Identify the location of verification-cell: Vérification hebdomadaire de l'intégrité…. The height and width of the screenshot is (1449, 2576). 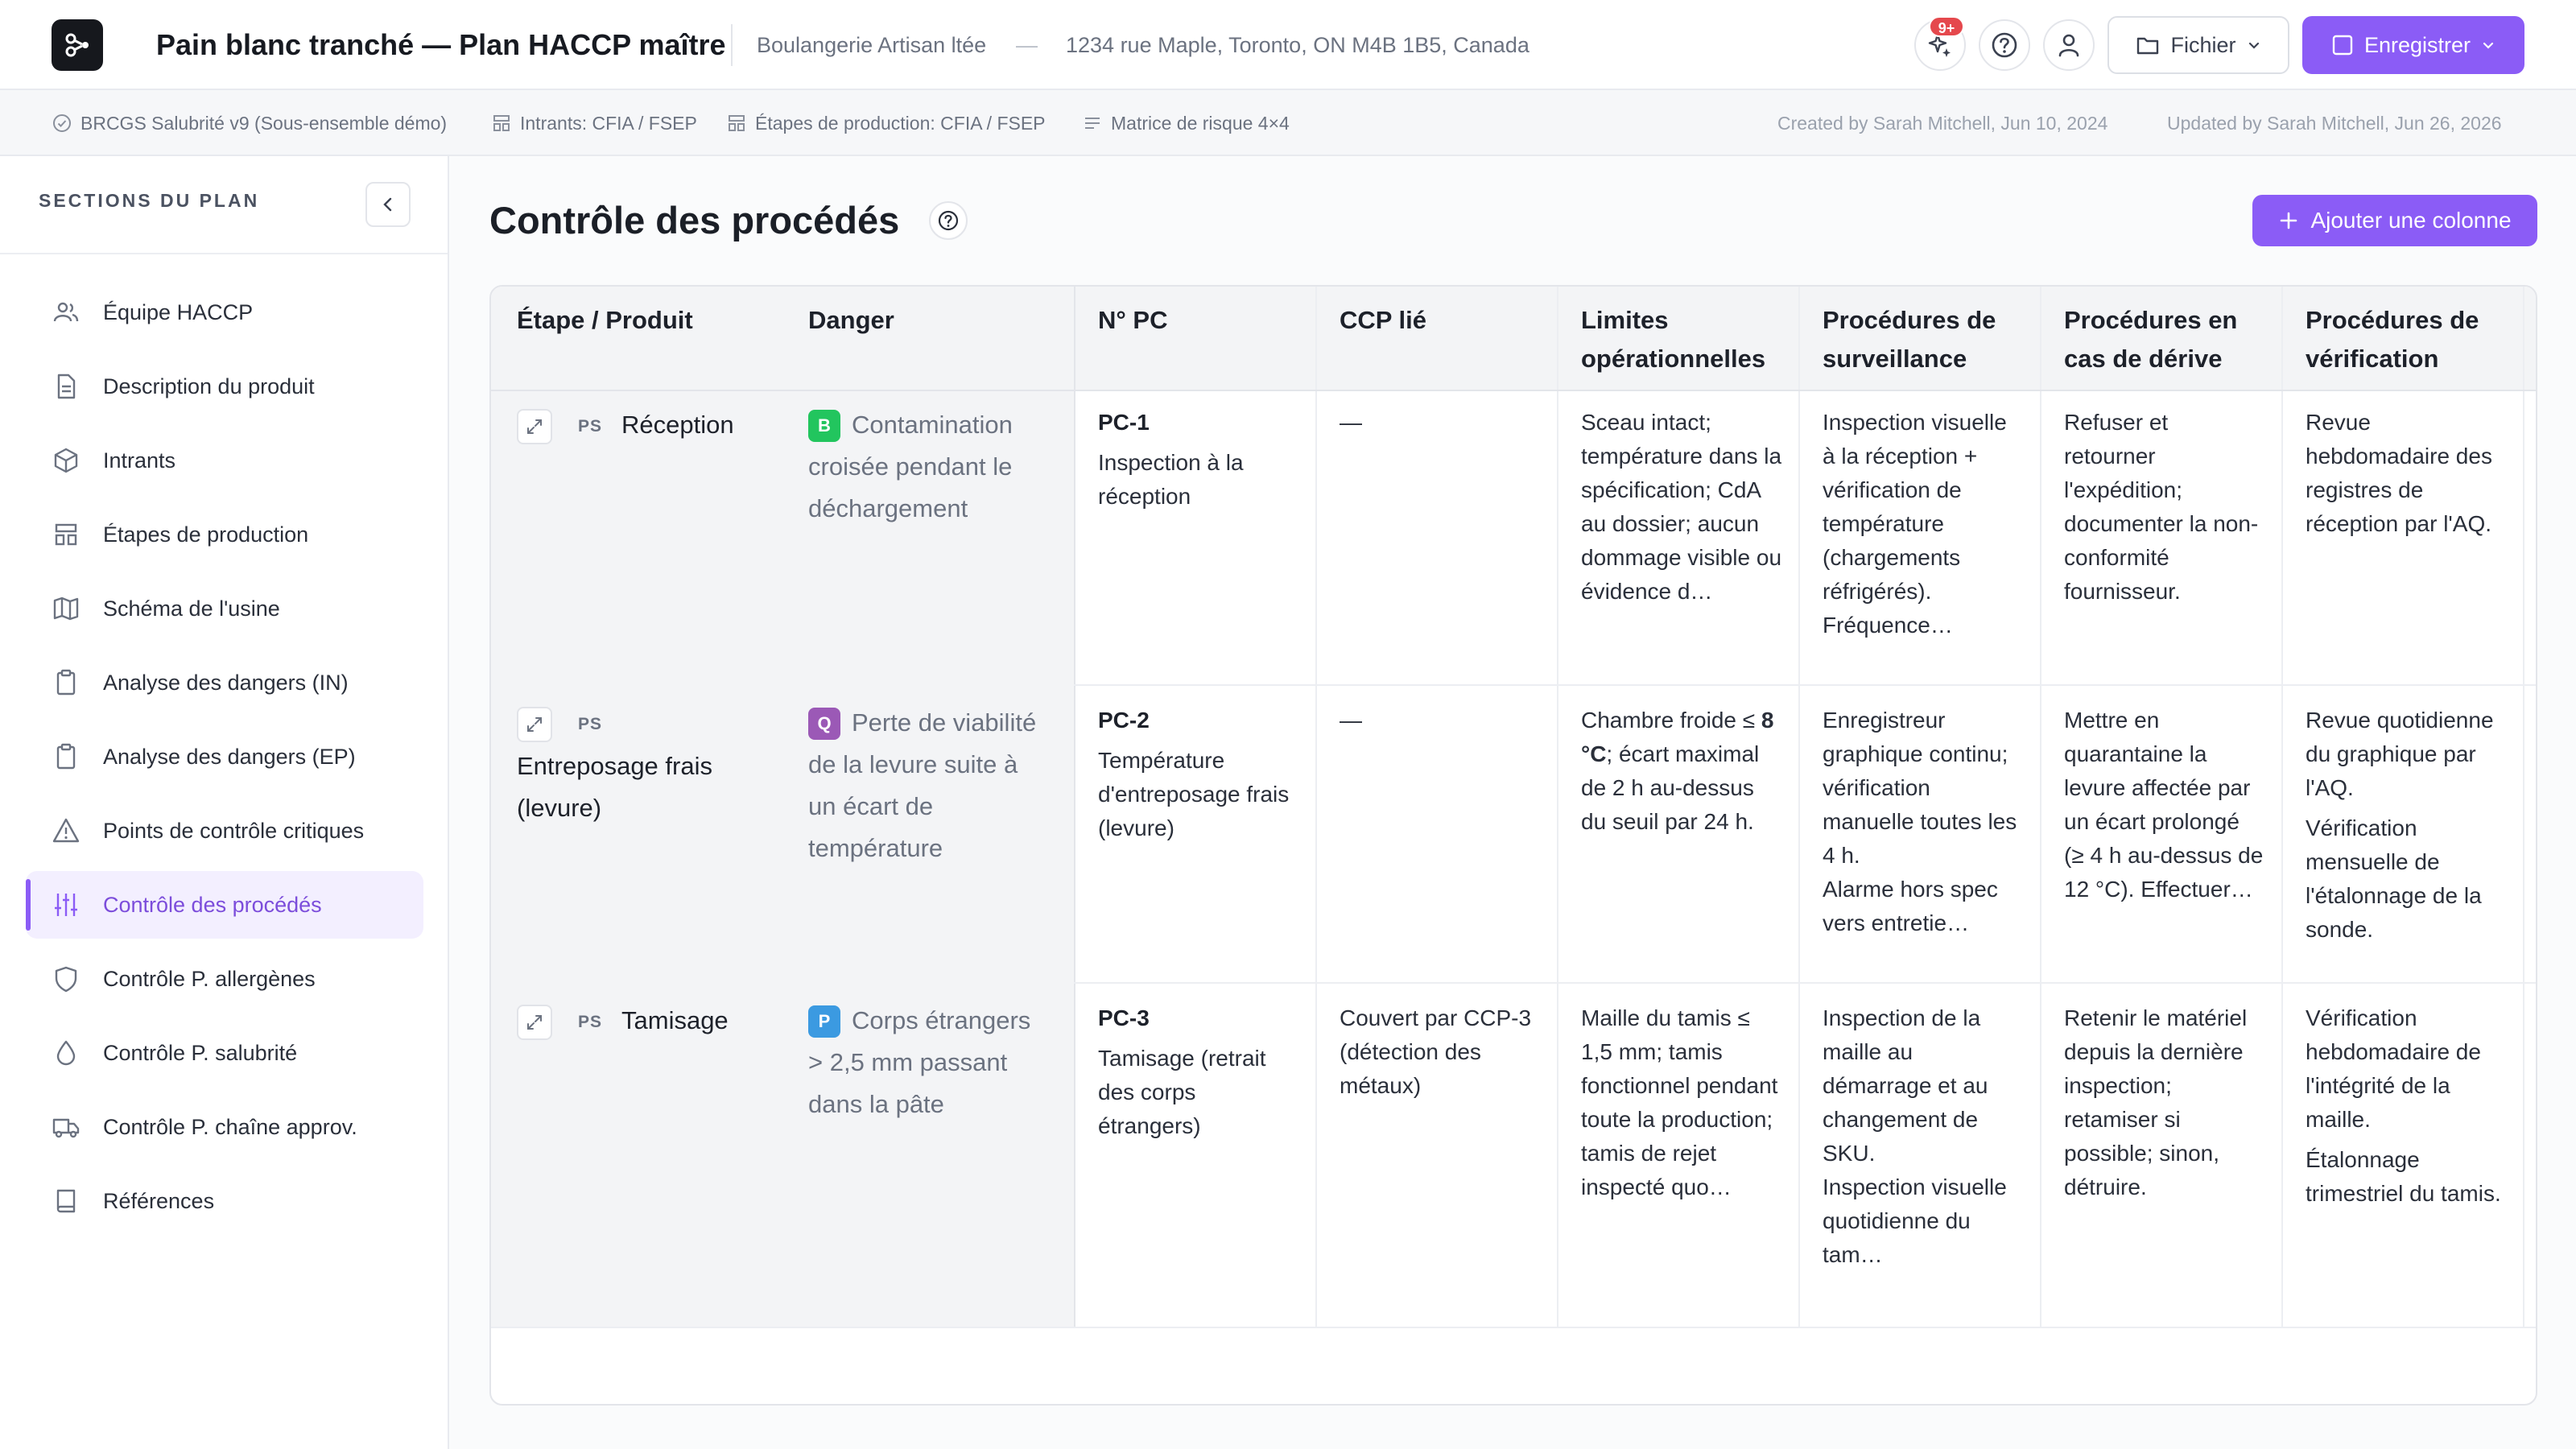
(2406, 1106).